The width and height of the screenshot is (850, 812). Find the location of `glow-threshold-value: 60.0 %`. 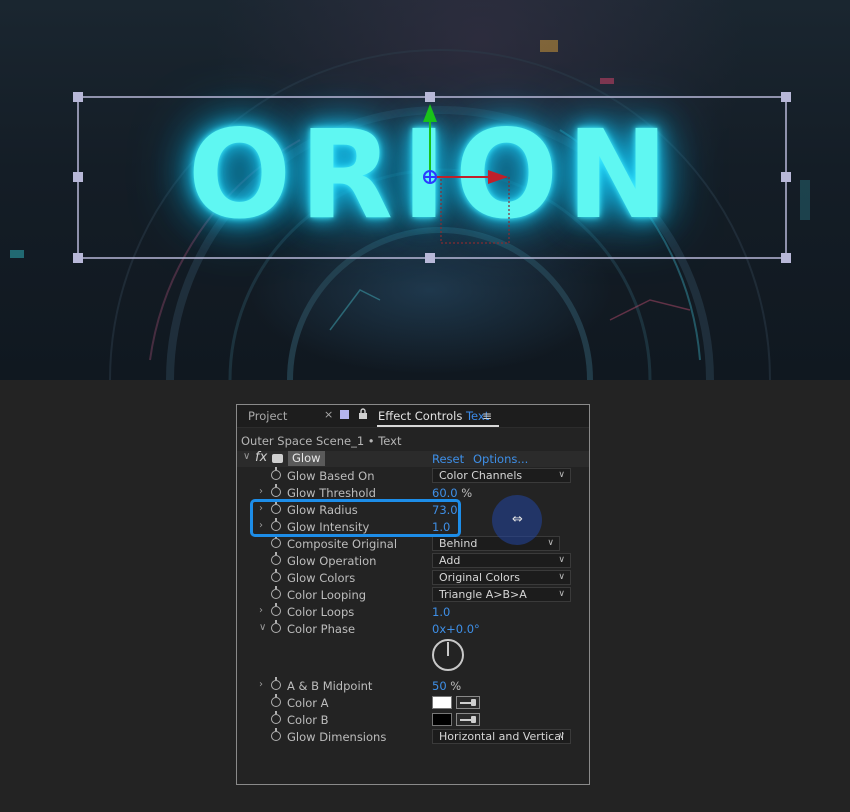

glow-threshold-value: 60.0 % is located at coordinates (452, 493).